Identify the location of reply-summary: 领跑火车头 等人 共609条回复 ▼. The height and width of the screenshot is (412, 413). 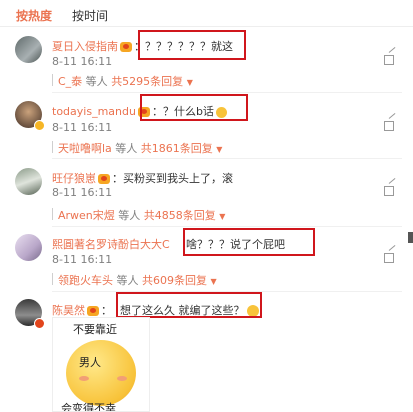
(137, 280).